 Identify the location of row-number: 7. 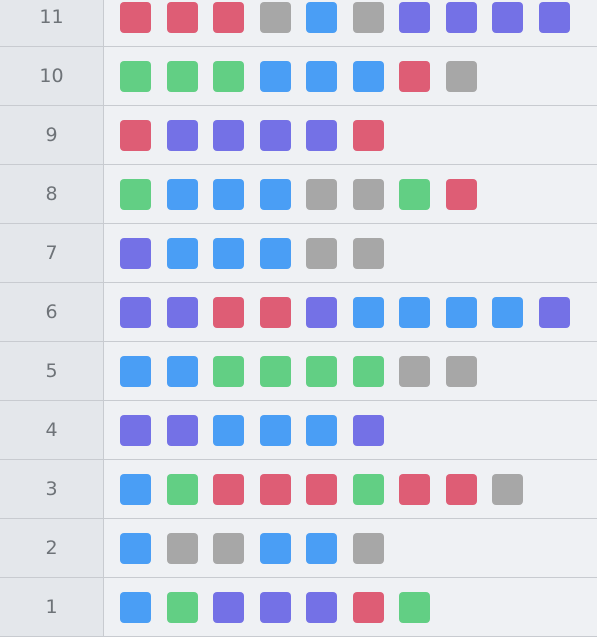
(52, 253).